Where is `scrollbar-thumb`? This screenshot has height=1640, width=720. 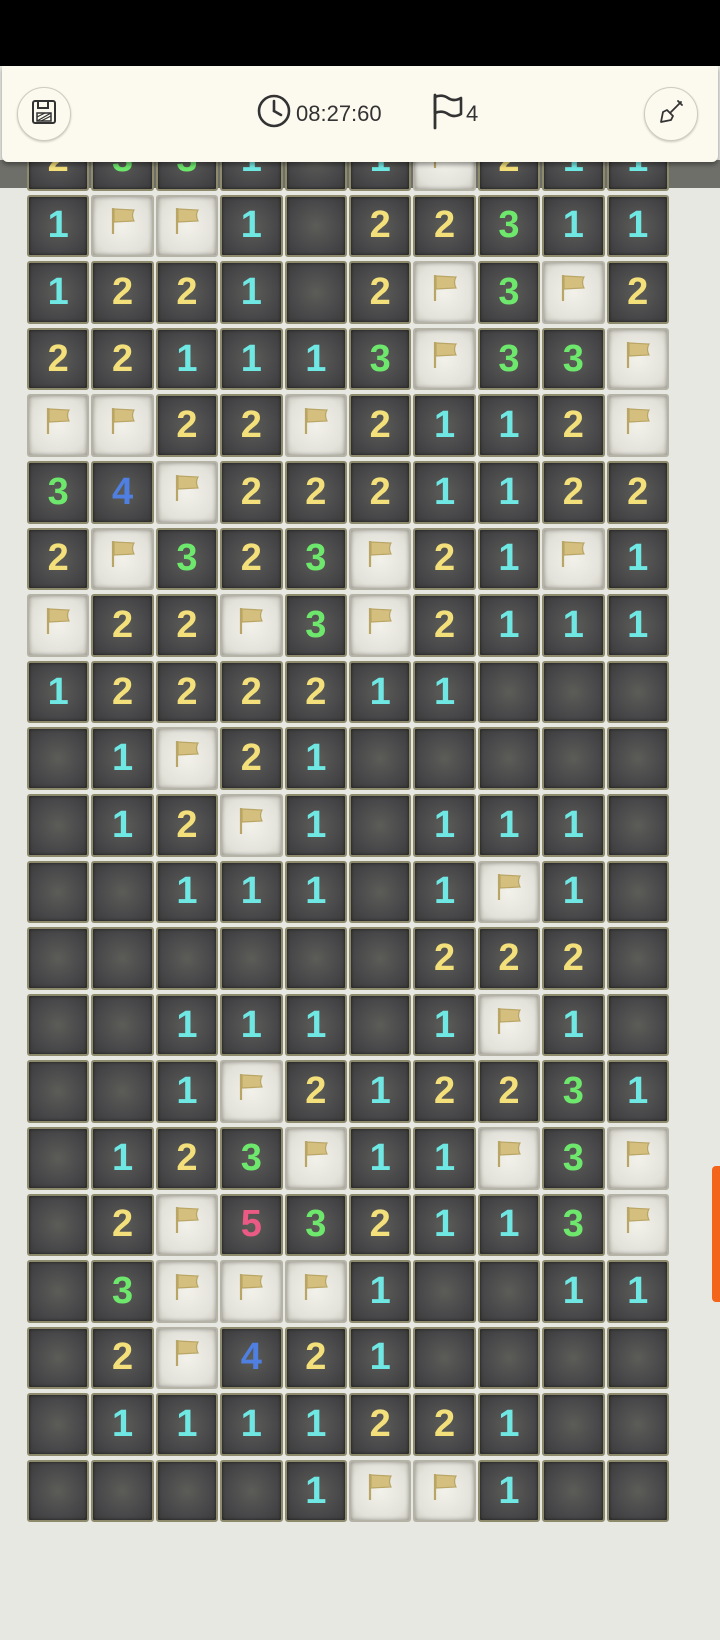 scrollbar-thumb is located at coordinates (716, 1234).